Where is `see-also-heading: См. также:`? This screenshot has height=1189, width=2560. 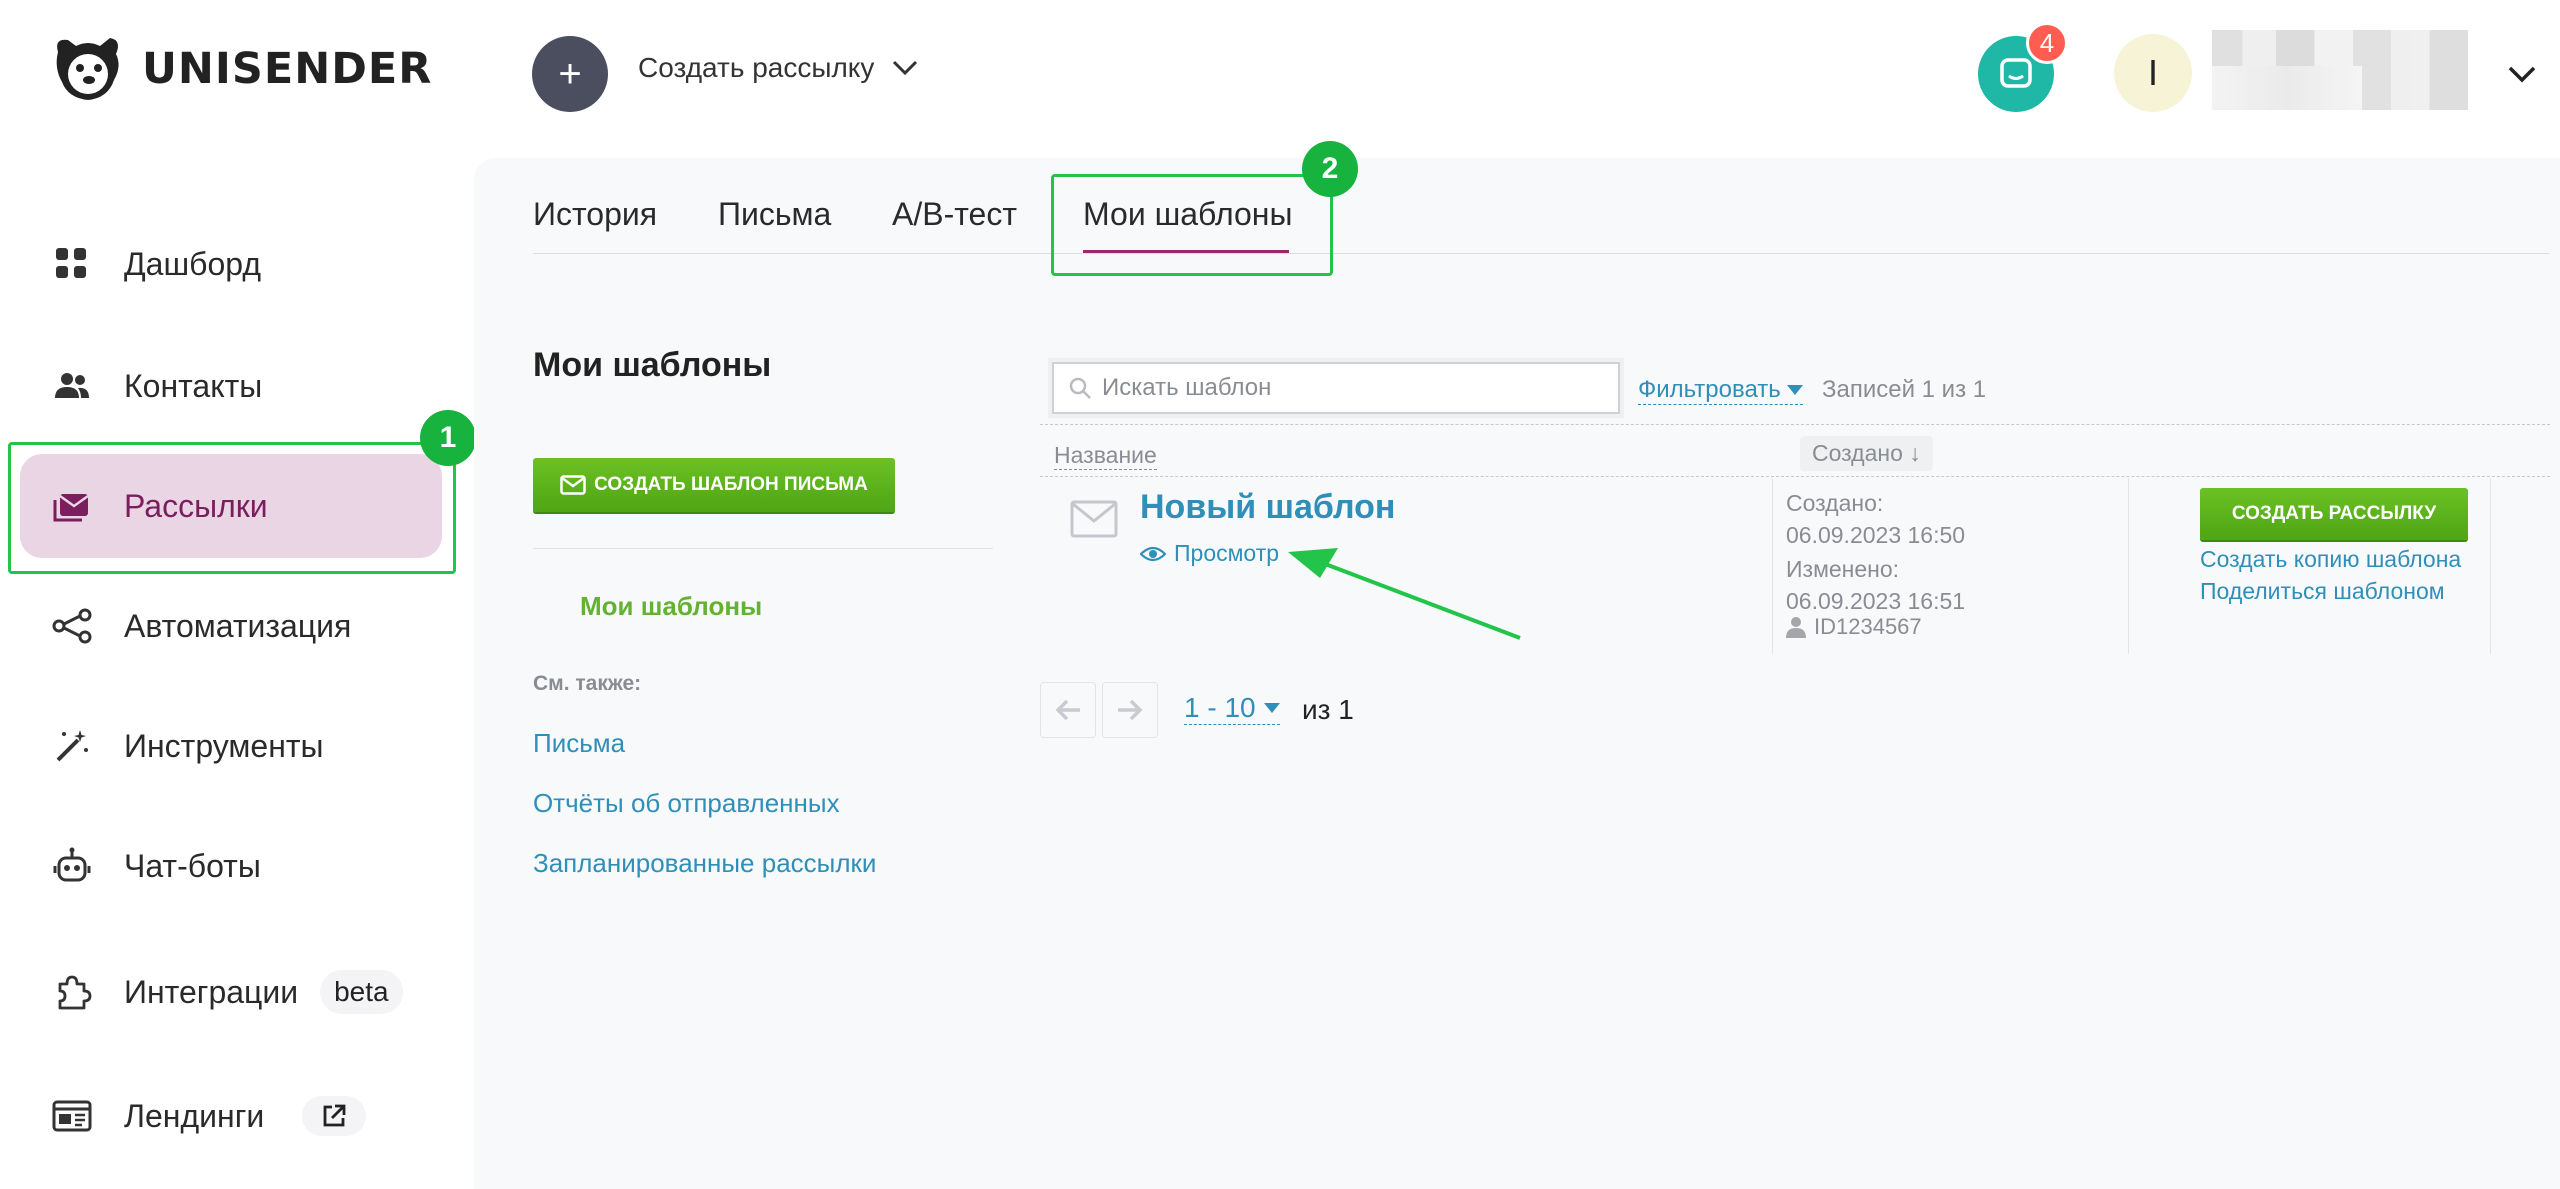 see-also-heading: См. также: is located at coordinates (587, 683).